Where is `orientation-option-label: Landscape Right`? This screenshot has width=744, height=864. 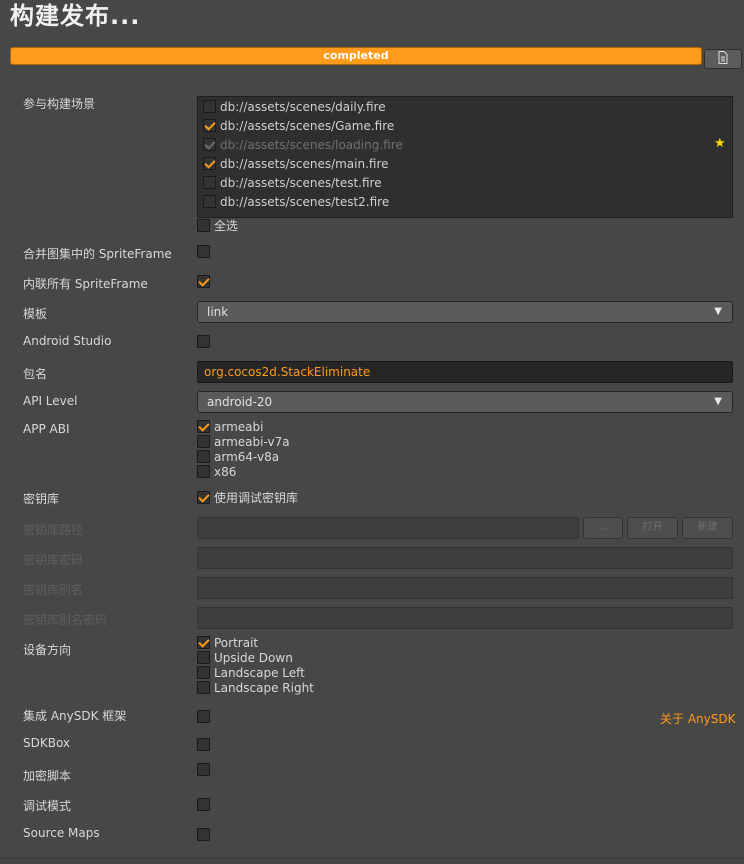 orientation-option-label: Landscape Right is located at coordinates (264, 687).